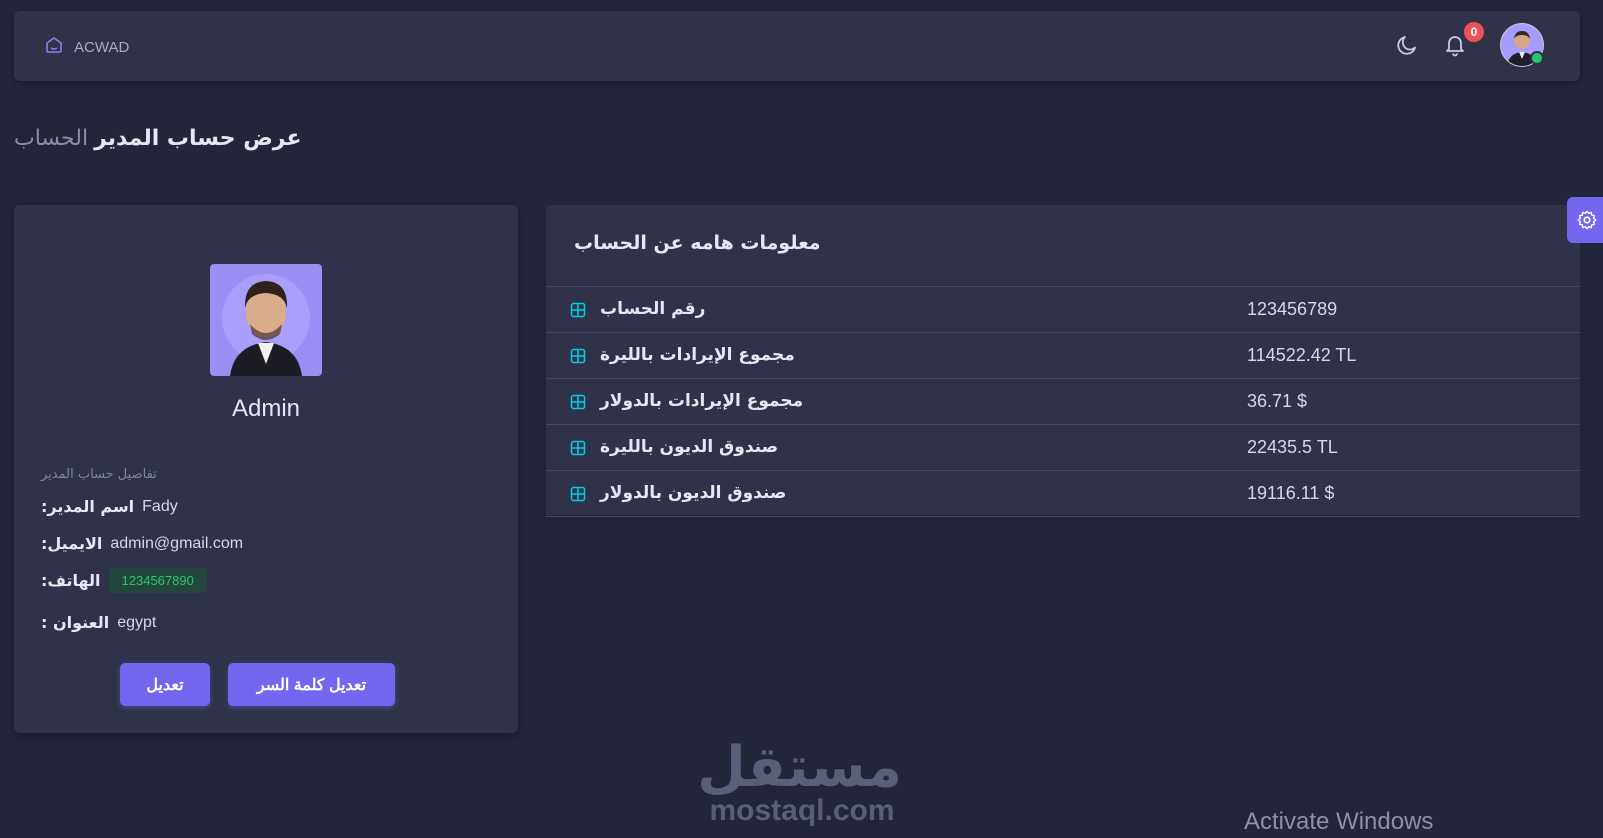  What do you see at coordinates (697, 243) in the screenshot?
I see `info-card-title: معلومات هامه عن الحساب` at bounding box center [697, 243].